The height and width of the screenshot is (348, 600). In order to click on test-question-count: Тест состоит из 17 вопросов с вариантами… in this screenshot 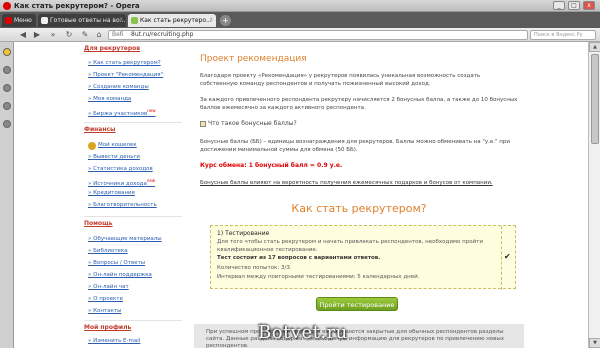, I will do `click(299, 258)`.